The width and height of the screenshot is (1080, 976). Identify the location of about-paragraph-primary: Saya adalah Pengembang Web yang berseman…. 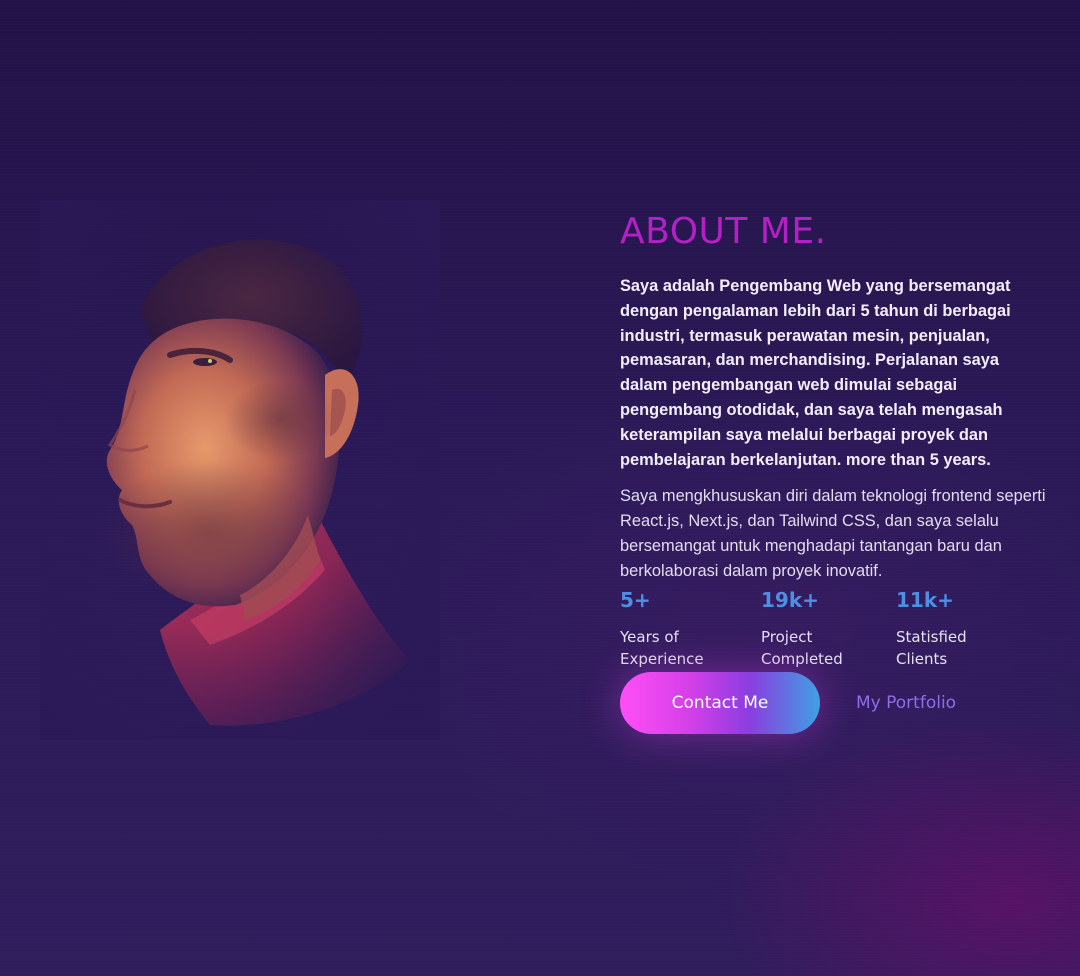
(815, 373).